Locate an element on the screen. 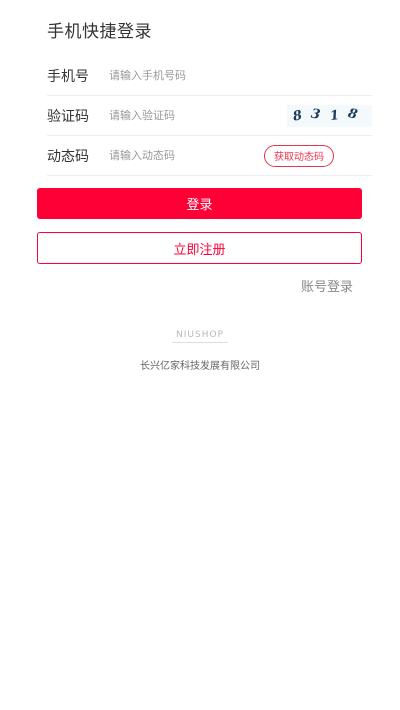  footer-brand: NIUSHOP 长兴亿家科技发展有限公司 is located at coordinates (200, 347).